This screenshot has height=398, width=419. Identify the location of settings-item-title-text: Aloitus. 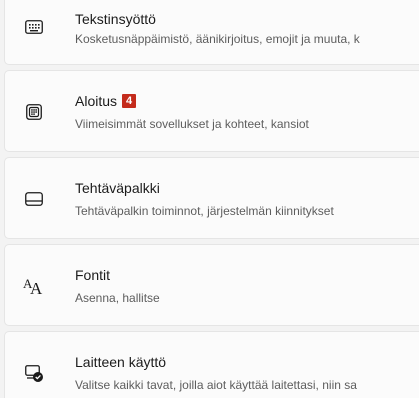
(96, 101).